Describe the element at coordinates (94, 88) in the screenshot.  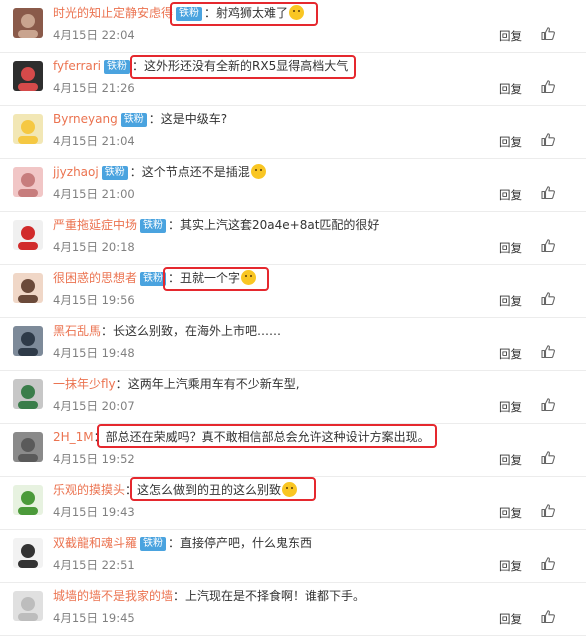
I see `comment-time: 4月15日 21:26` at that location.